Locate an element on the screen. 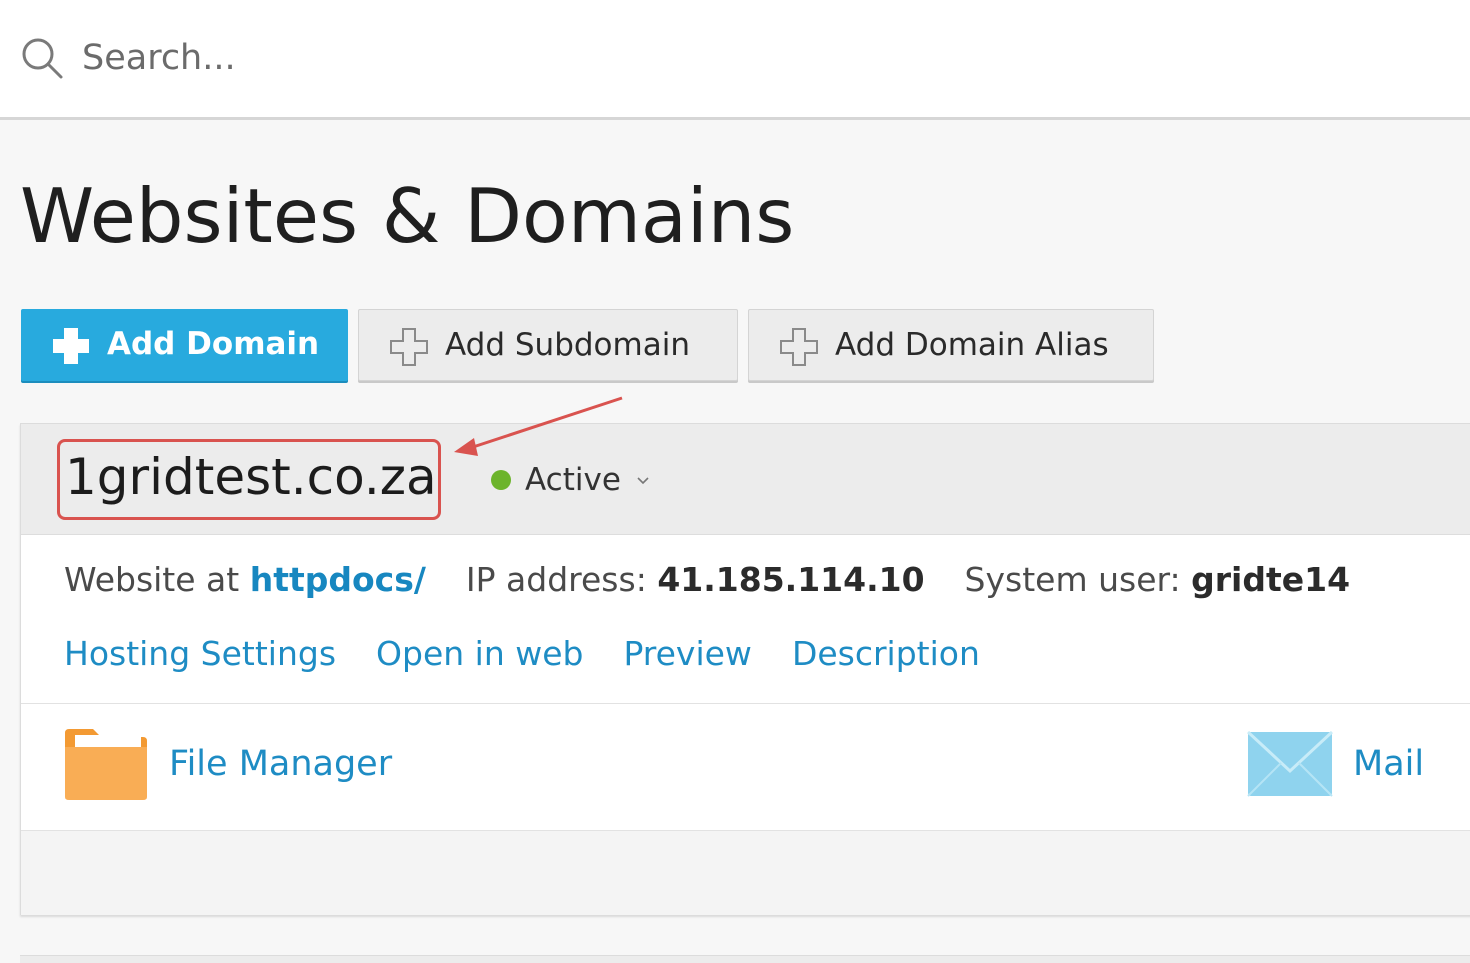  hosting-settings-link: Hosting Settings is located at coordinates (200, 653).